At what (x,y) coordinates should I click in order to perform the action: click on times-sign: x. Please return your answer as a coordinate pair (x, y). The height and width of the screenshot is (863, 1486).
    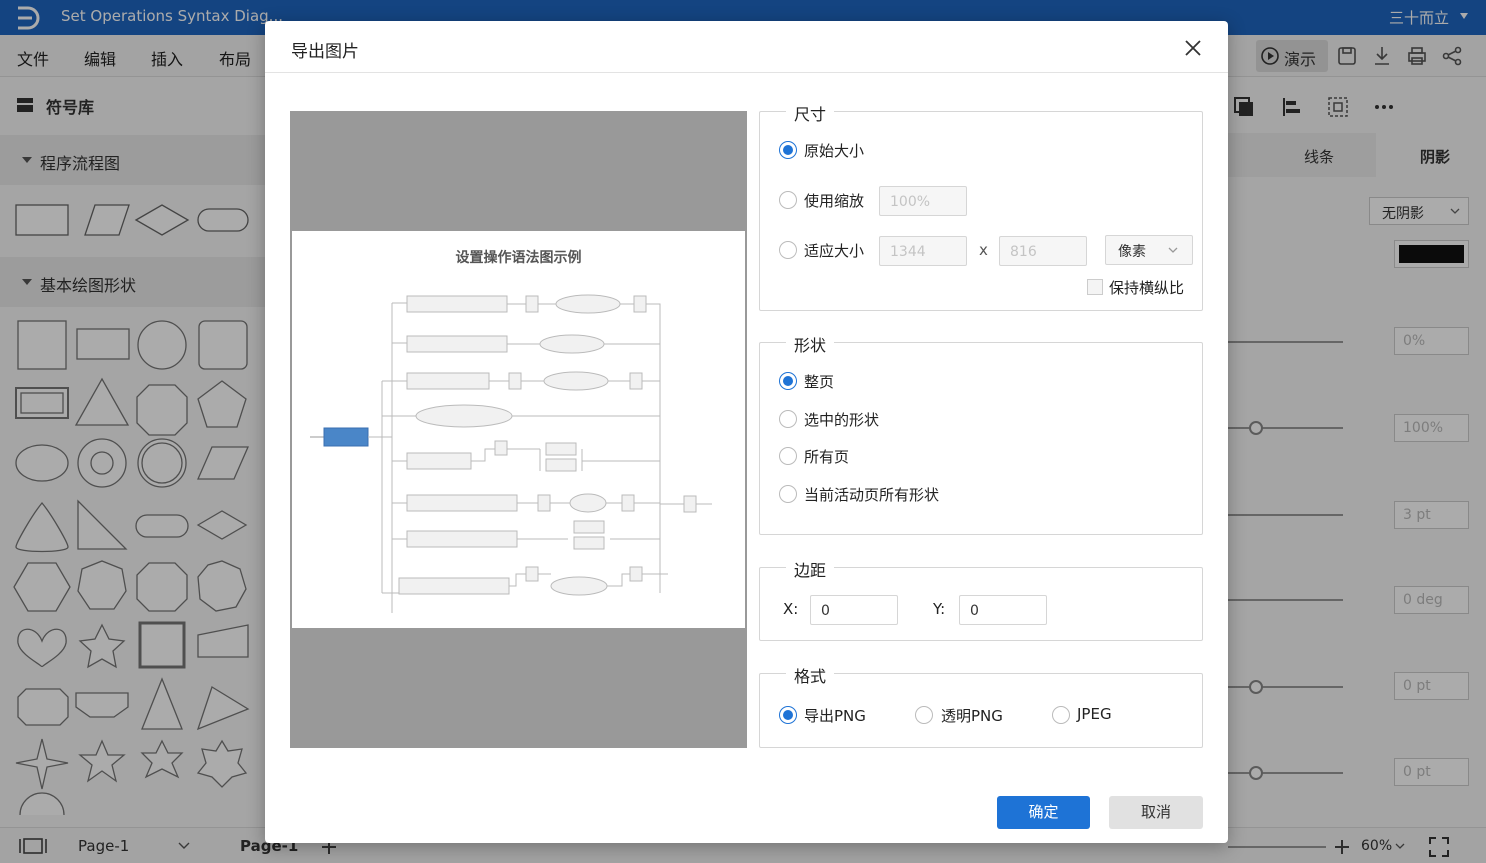
    Looking at the image, I should click on (983, 250).